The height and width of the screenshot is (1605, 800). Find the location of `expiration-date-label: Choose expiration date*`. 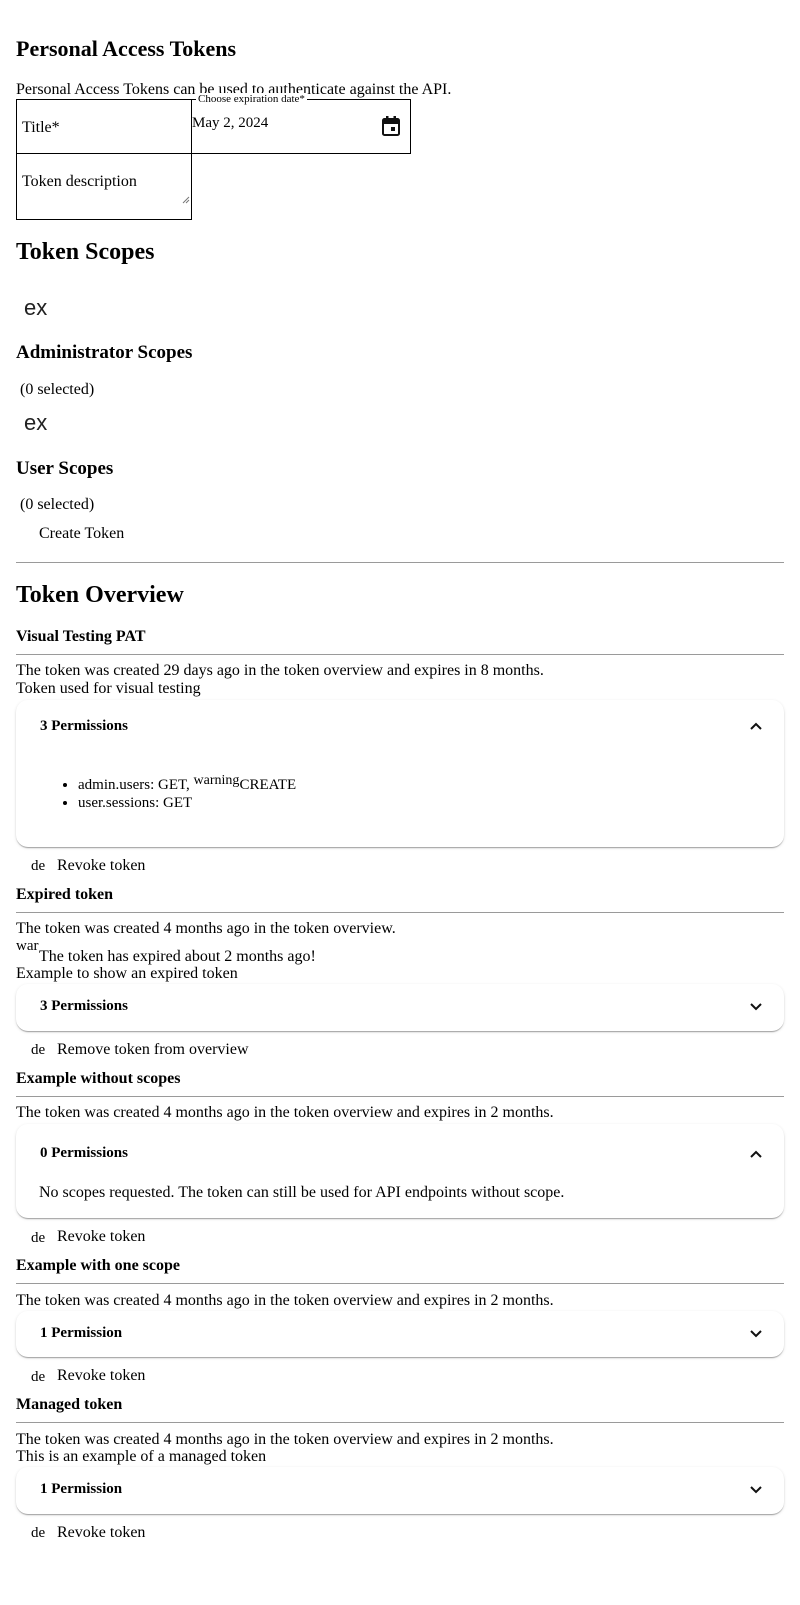

expiration-date-label: Choose expiration date* is located at coordinates (251, 99).